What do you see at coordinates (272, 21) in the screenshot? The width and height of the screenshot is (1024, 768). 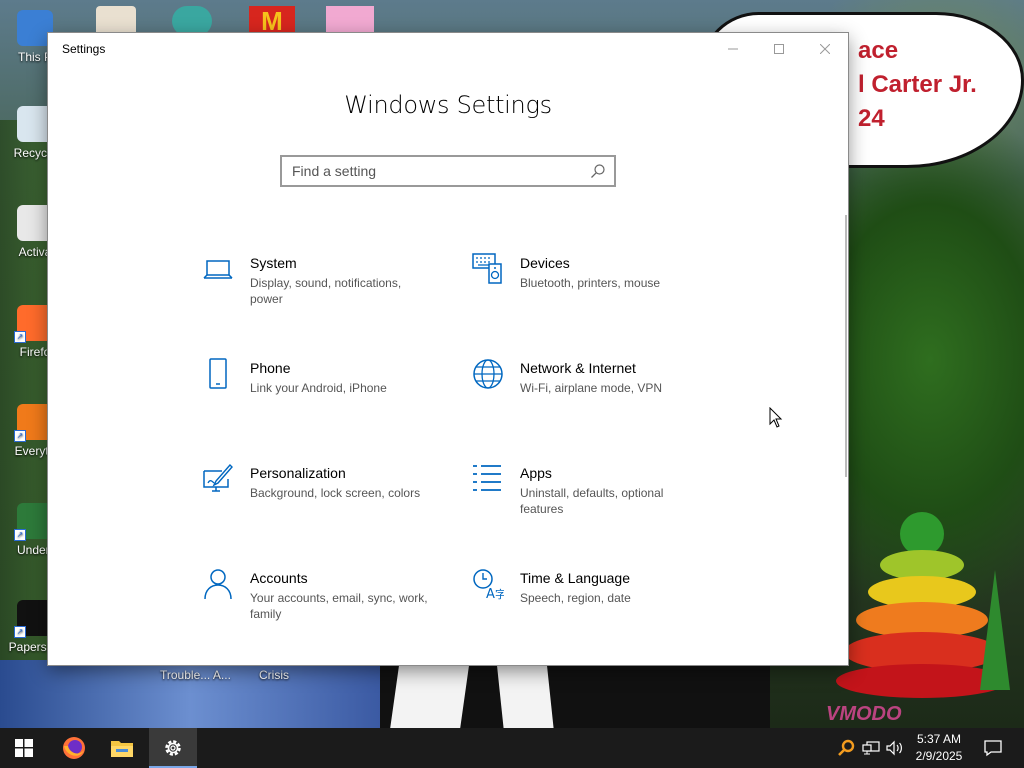 I see `mcdonalds-icon: M` at bounding box center [272, 21].